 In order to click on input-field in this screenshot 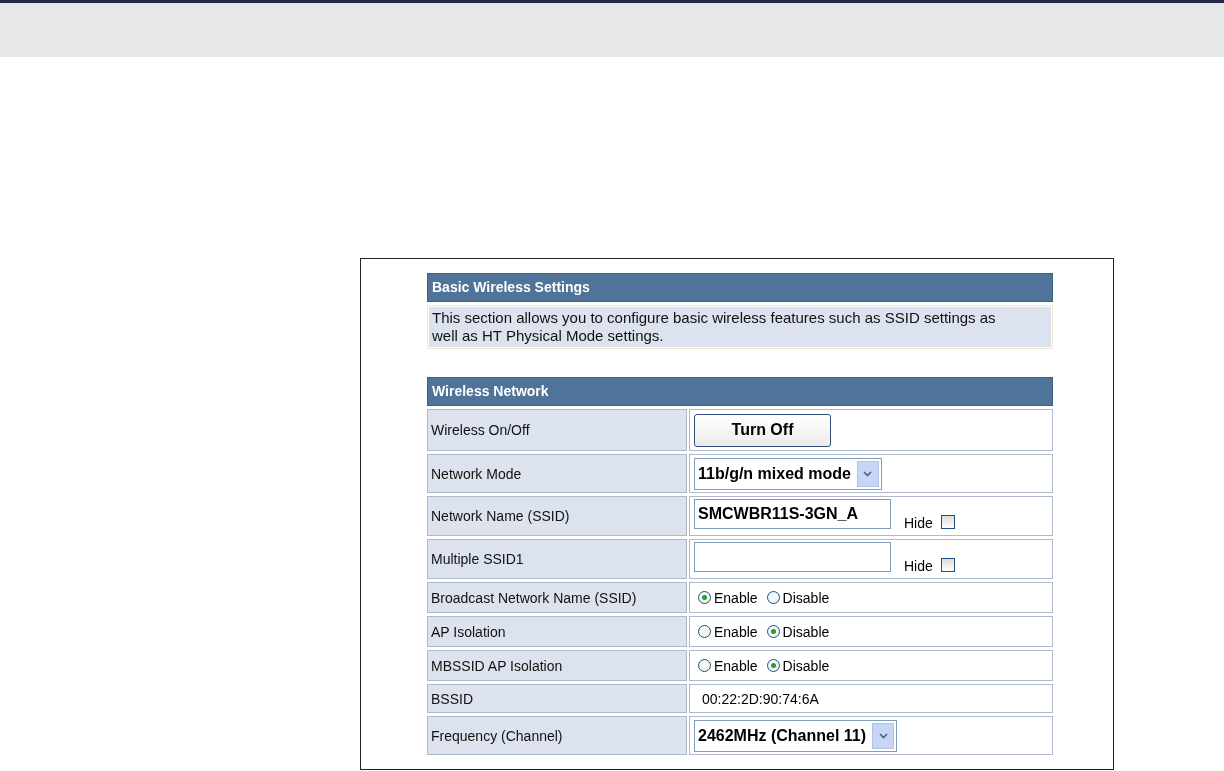, I will do `click(792, 557)`.